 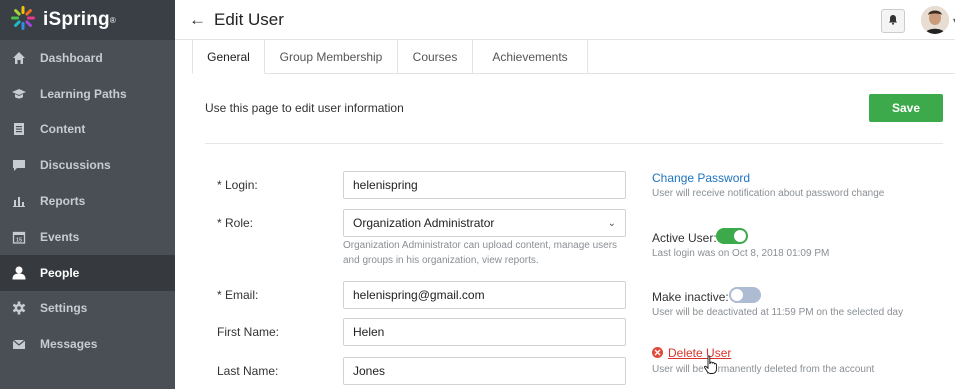 What do you see at coordinates (369, 371) in the screenshot?
I see `last-name-value: Jones` at bounding box center [369, 371].